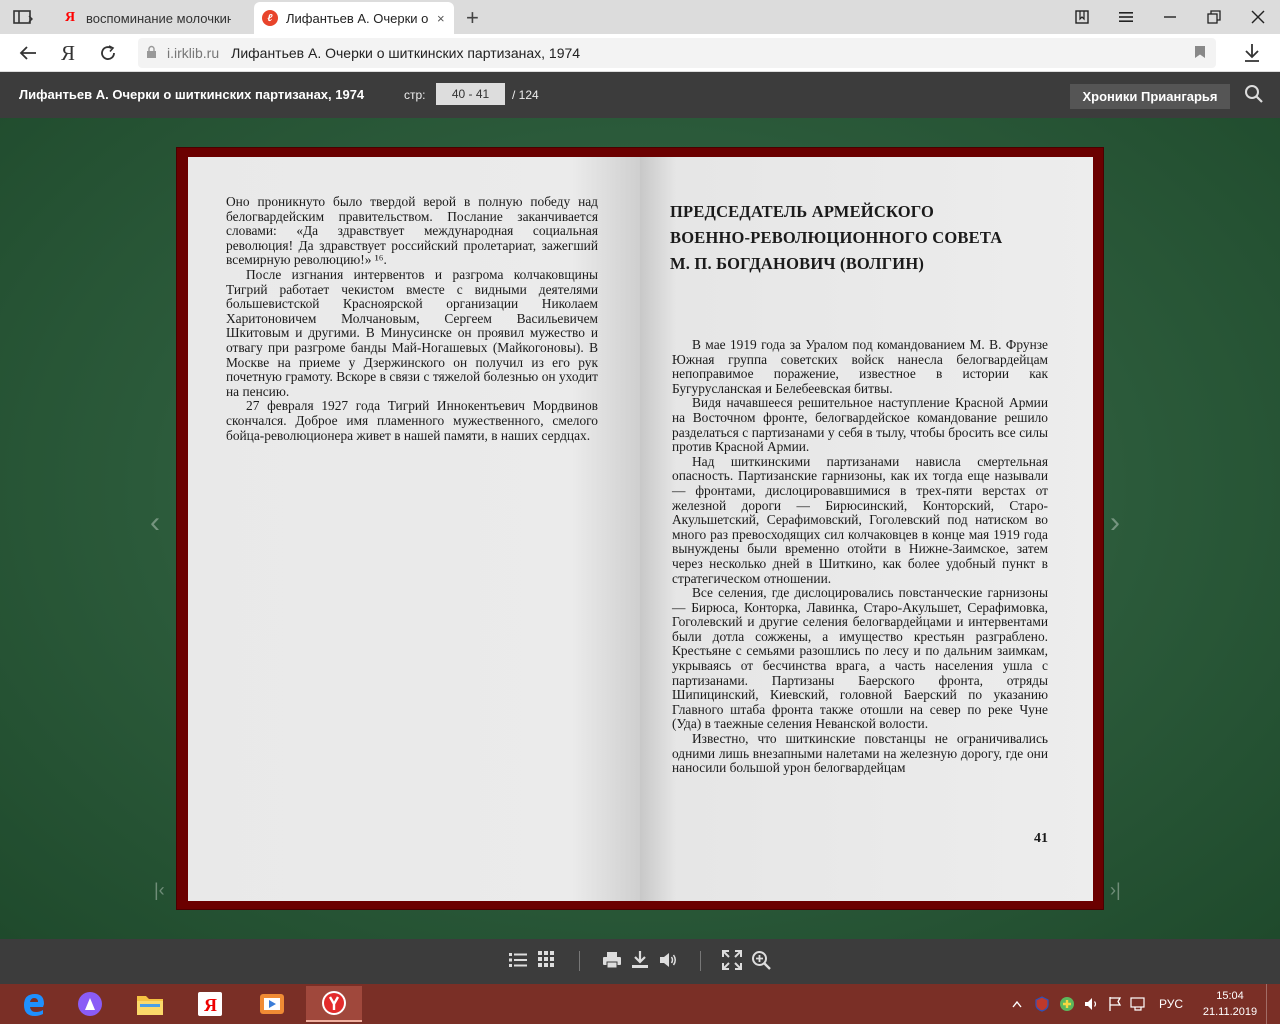  What do you see at coordinates (334, 1004) in the screenshot?
I see `yandex-browser-active-task-icon` at bounding box center [334, 1004].